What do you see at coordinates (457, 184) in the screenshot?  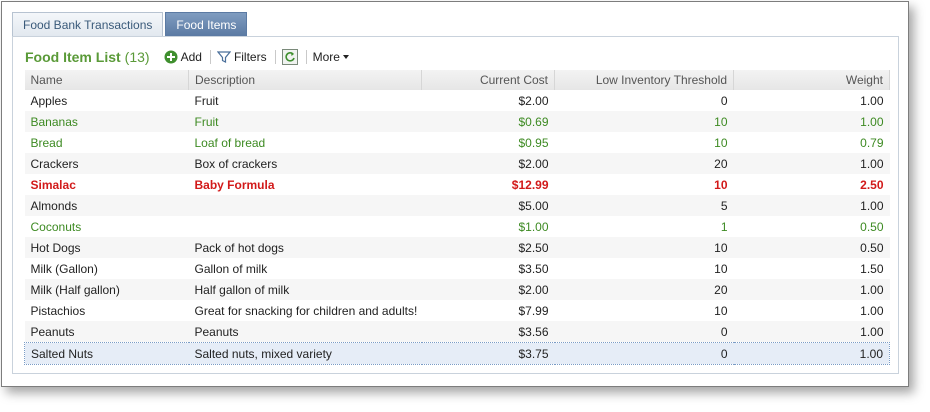 I see `table-row: Simalac Baby Formula $12.99 10 2.50` at bounding box center [457, 184].